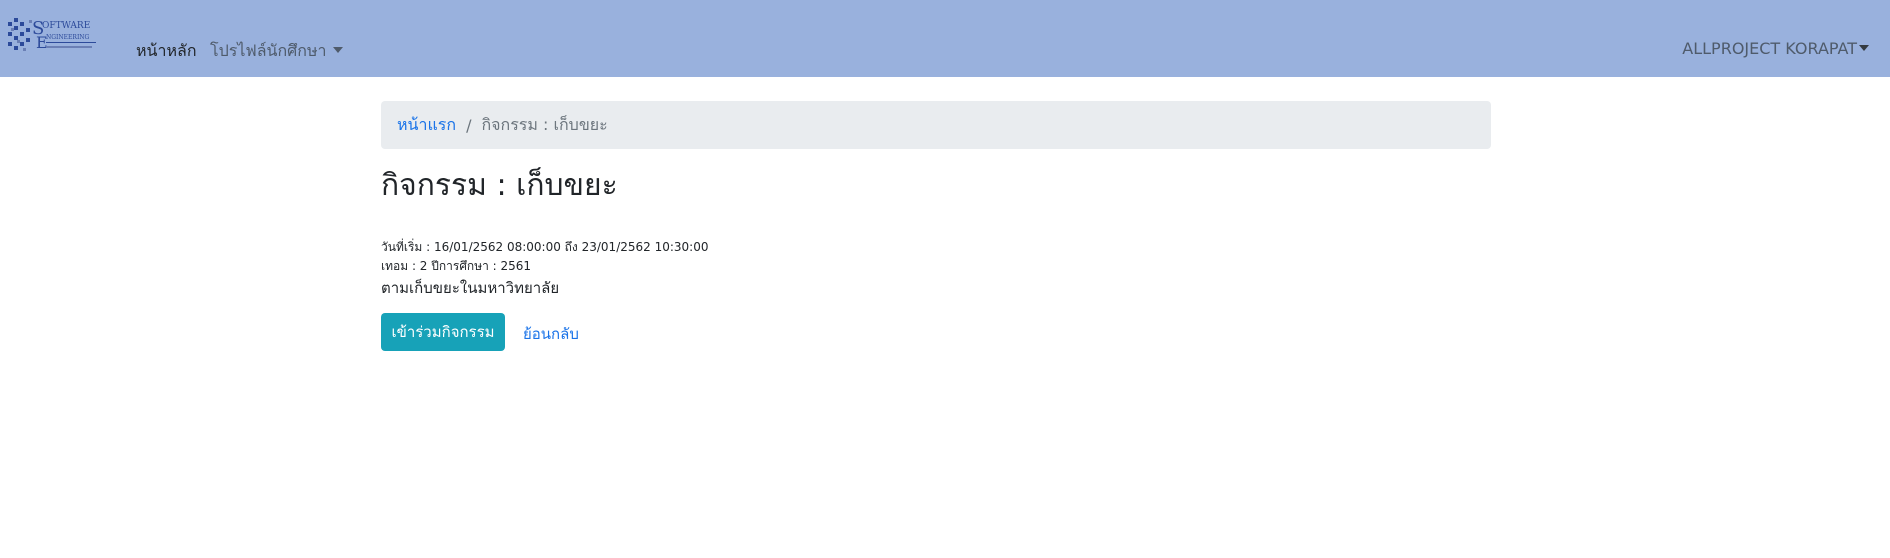  I want to click on user-menu-dropdown: ALLPROJECT KORAPAT, so click(1775, 48).